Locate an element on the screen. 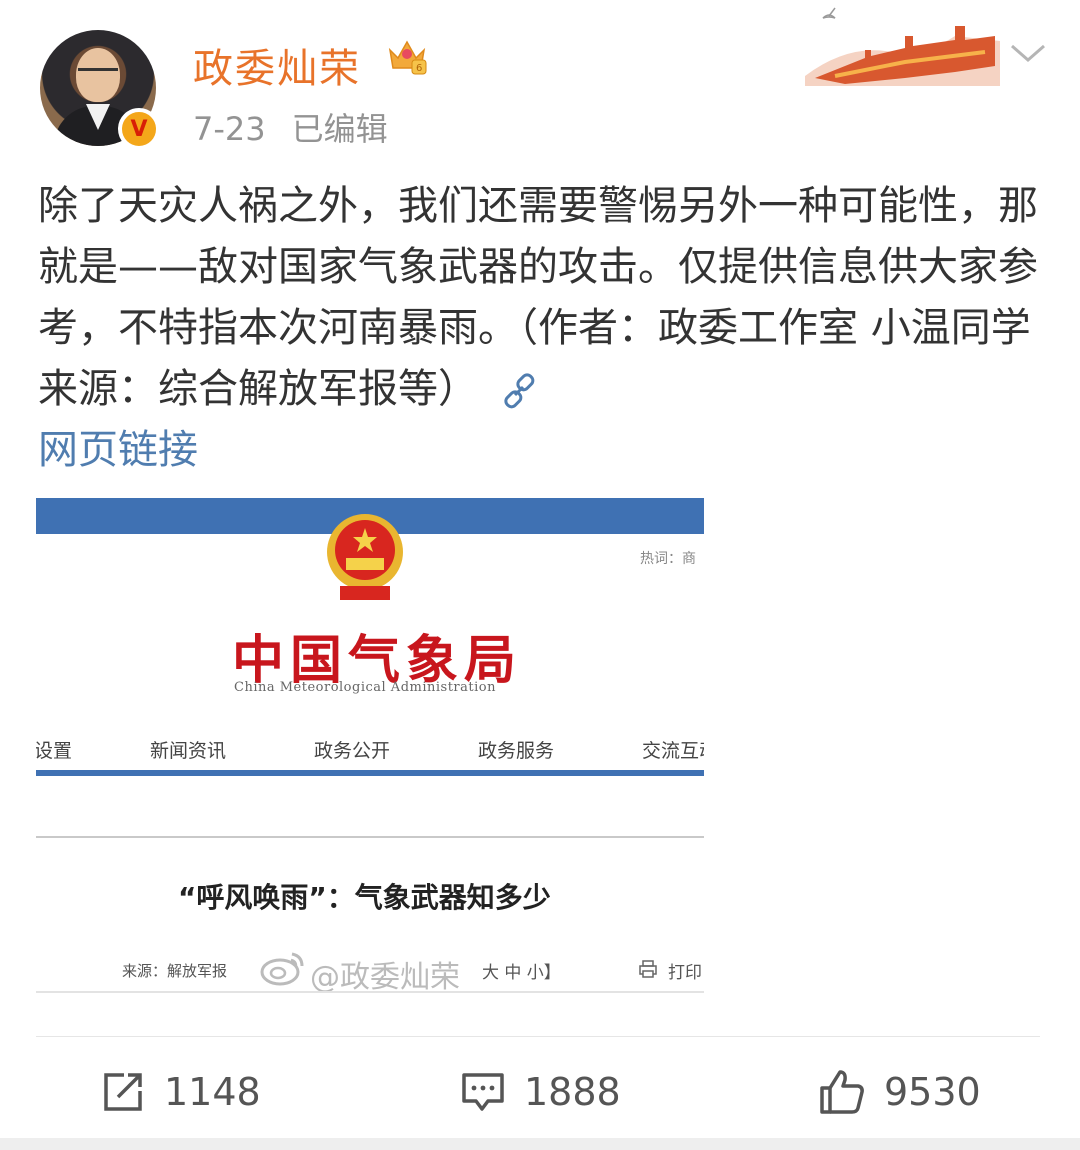  chevron-down-icon is located at coordinates (1028, 53).